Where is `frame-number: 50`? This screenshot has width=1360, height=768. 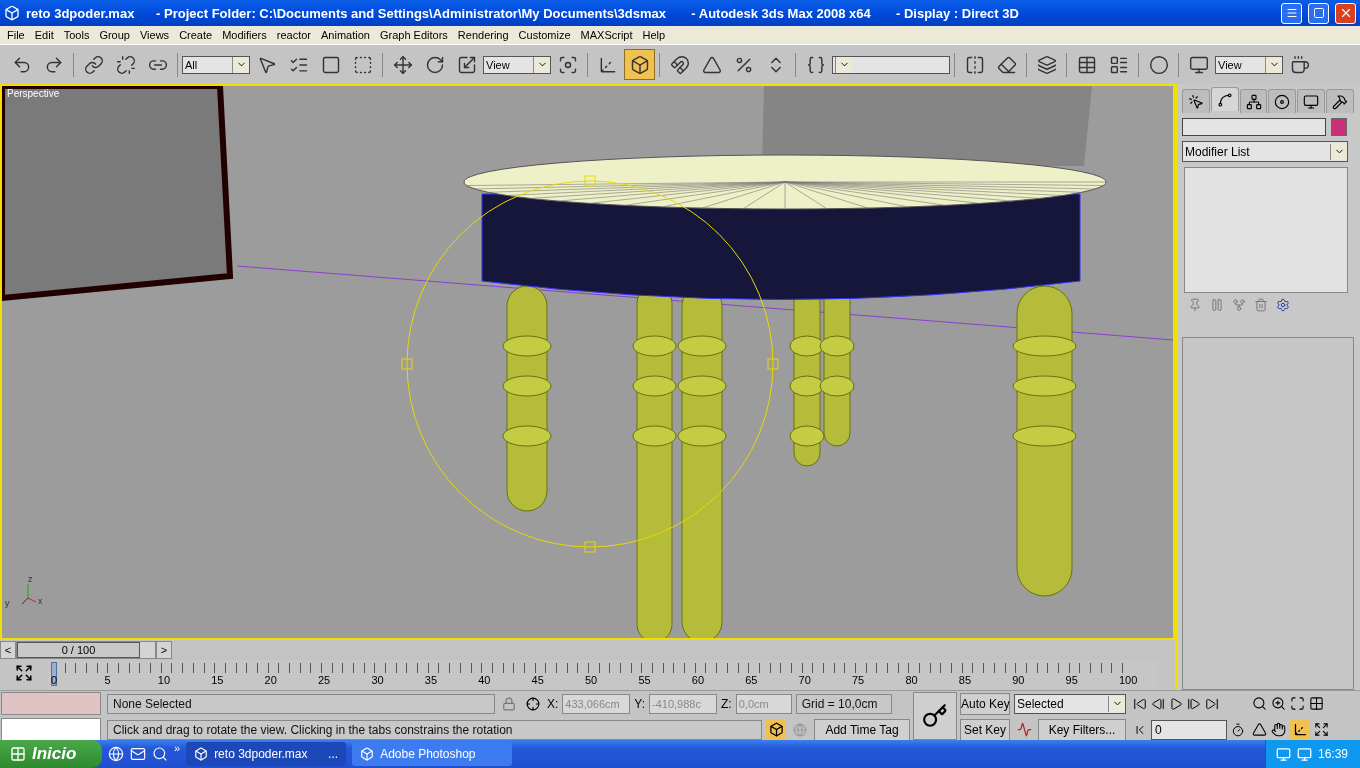 frame-number: 50 is located at coordinates (591, 680).